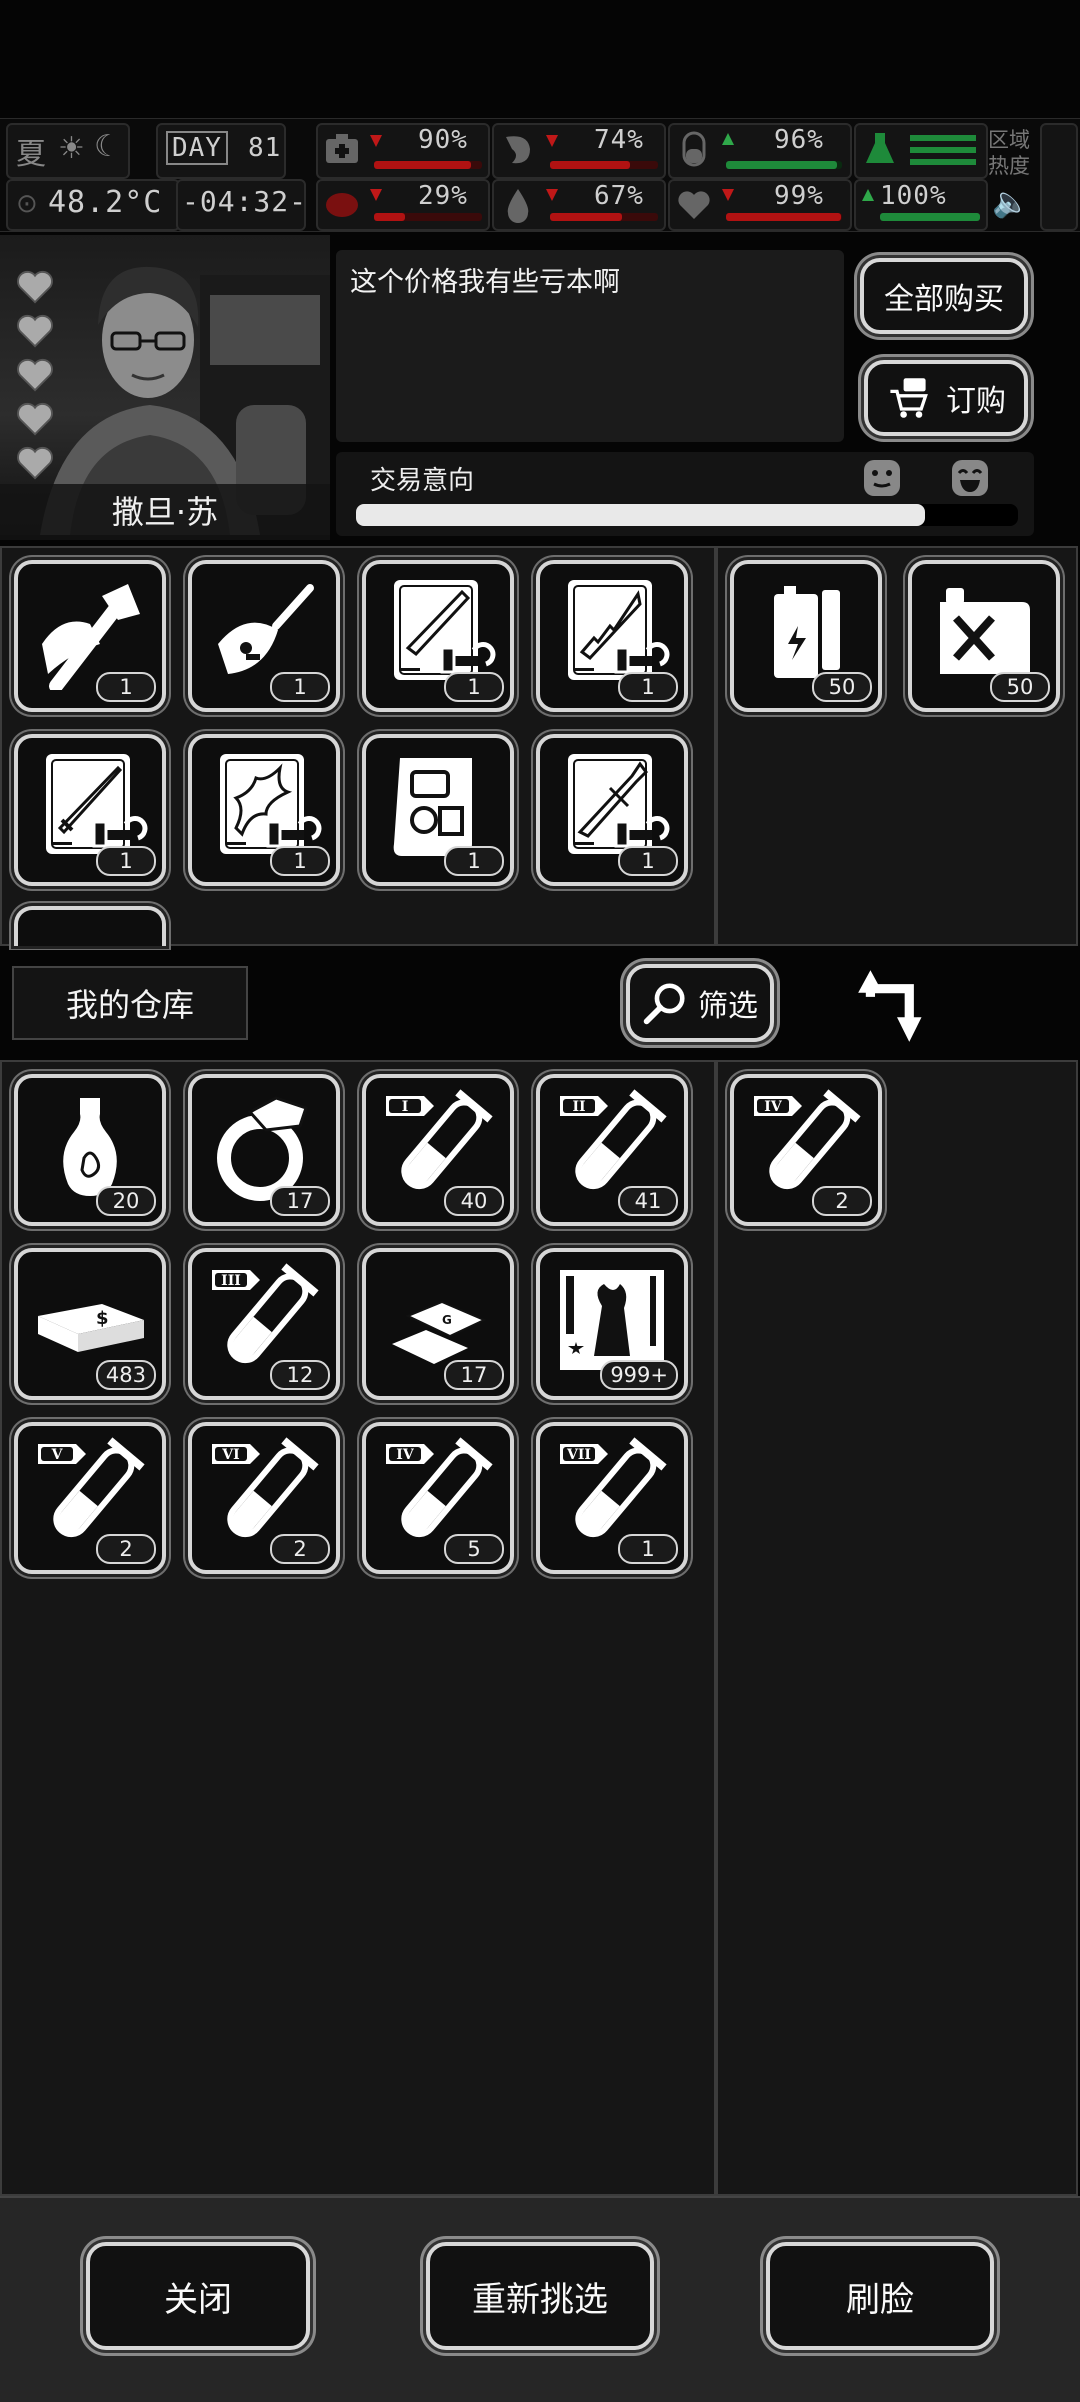  Describe the element at coordinates (90, 1150) in the screenshot. I see `warehouse-item-slot: 20` at that location.